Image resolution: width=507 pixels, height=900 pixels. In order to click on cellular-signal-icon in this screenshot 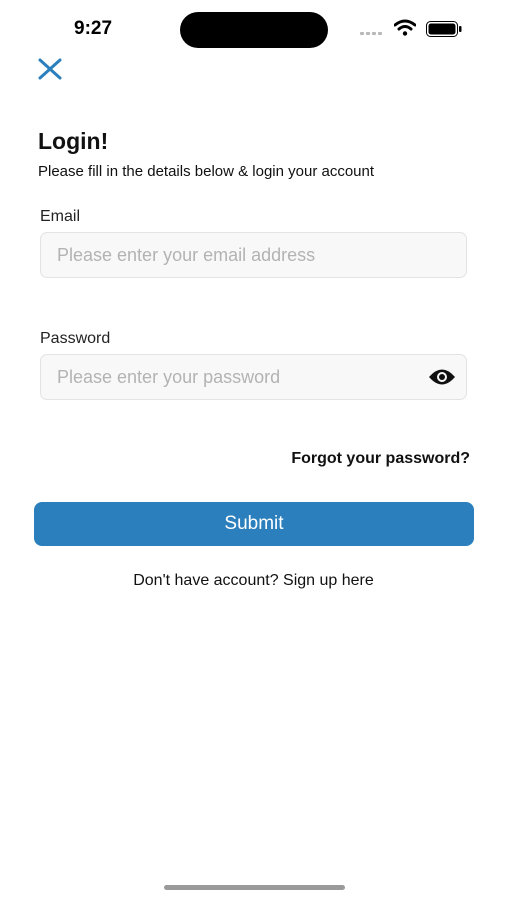, I will do `click(373, 33)`.